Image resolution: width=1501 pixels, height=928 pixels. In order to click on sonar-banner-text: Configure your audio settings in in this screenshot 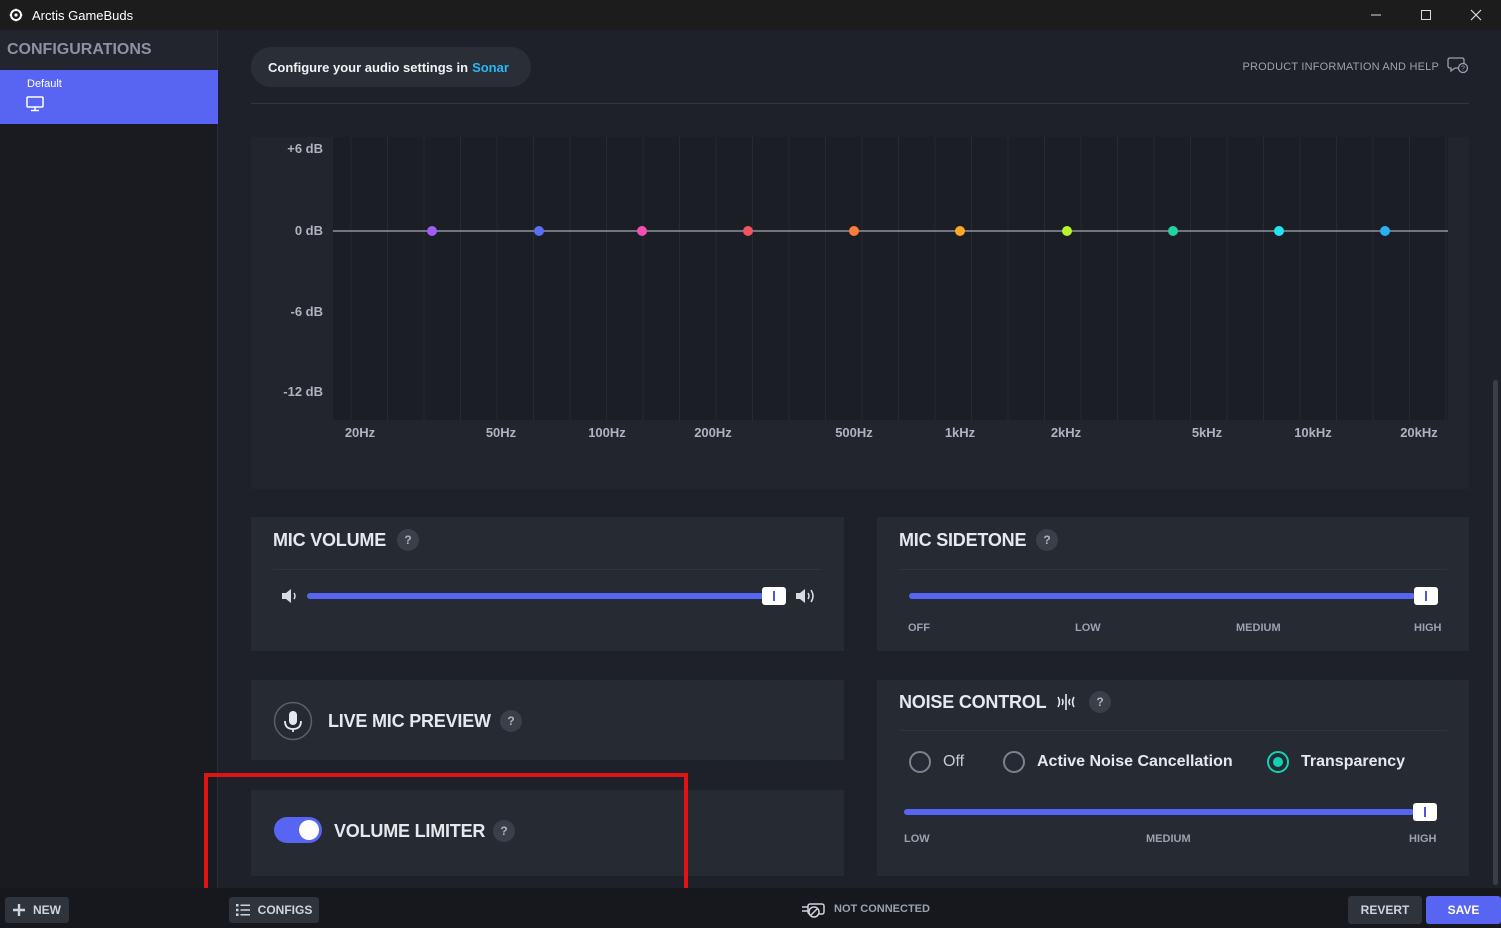, I will do `click(368, 67)`.